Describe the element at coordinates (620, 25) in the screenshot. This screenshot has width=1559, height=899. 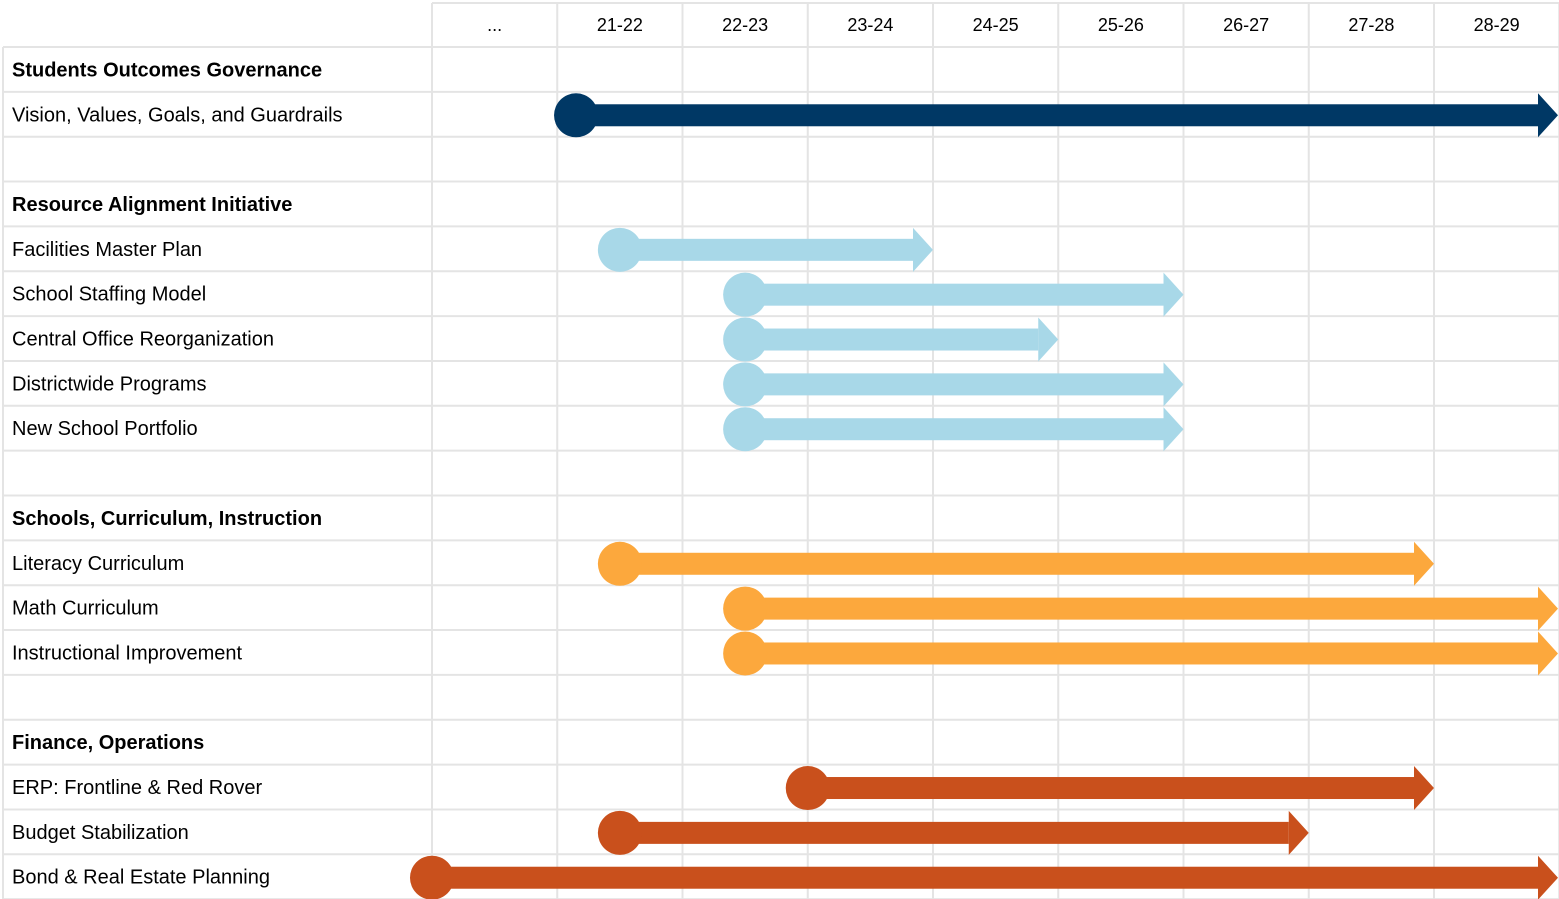
I see `column-header-1: 21-22` at that location.